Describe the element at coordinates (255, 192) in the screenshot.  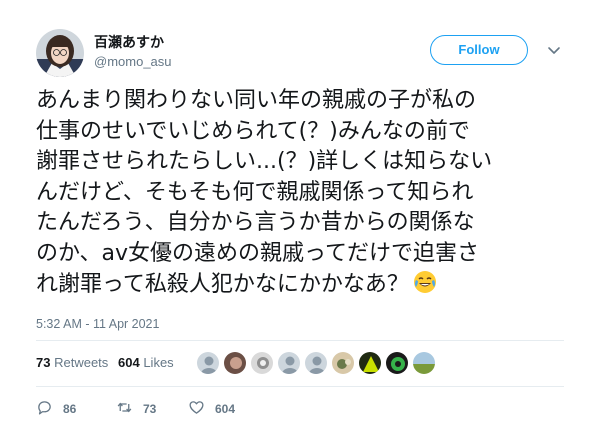
I see `tweet-line: んだけど、そもそも何で親戚関係って知られ` at that location.